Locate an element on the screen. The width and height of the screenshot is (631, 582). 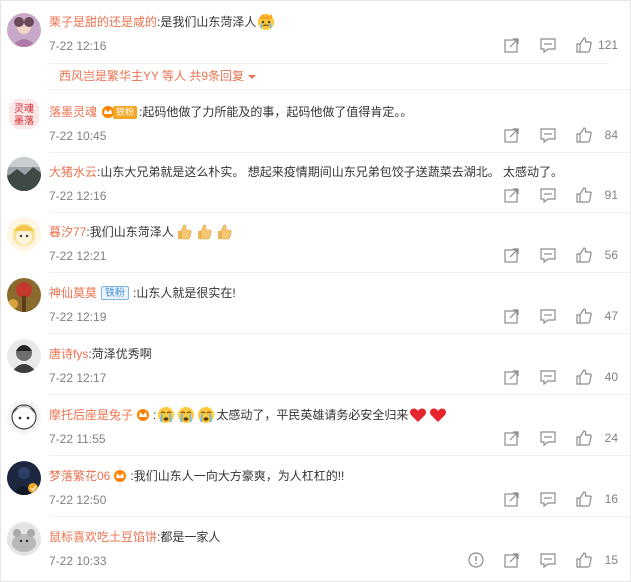
comment-actions: 84 is located at coordinates (551, 135).